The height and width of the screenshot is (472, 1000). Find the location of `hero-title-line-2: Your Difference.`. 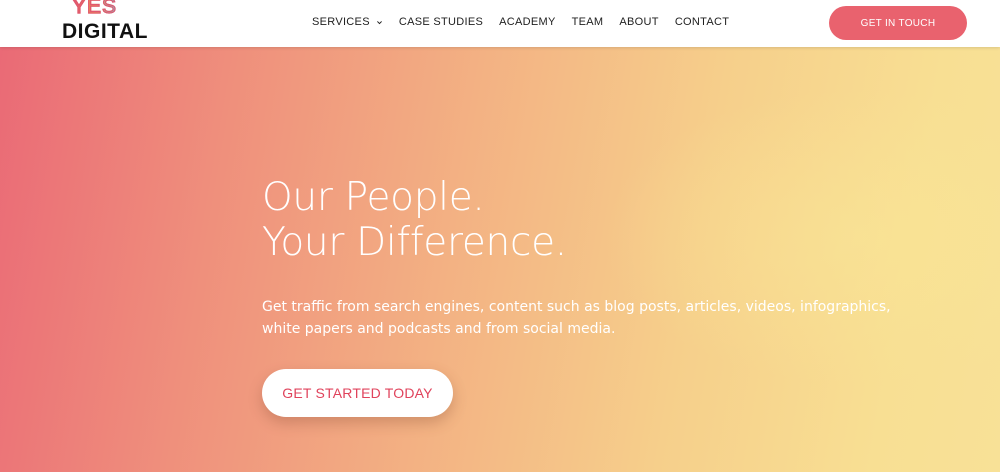

hero-title-line-2: Your Difference. is located at coordinates (414, 242).